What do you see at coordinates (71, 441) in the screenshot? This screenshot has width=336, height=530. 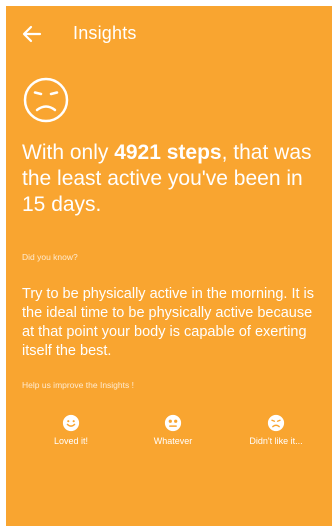 I see `loved-it-label: Loved it!` at bounding box center [71, 441].